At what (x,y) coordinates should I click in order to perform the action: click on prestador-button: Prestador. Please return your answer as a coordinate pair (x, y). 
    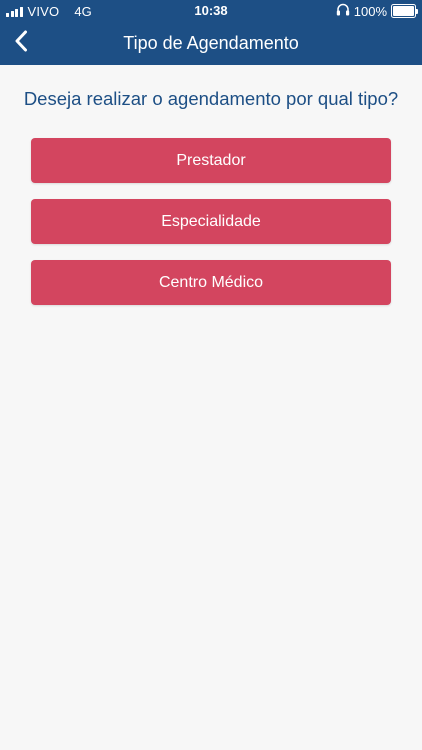
    Looking at the image, I should click on (211, 160).